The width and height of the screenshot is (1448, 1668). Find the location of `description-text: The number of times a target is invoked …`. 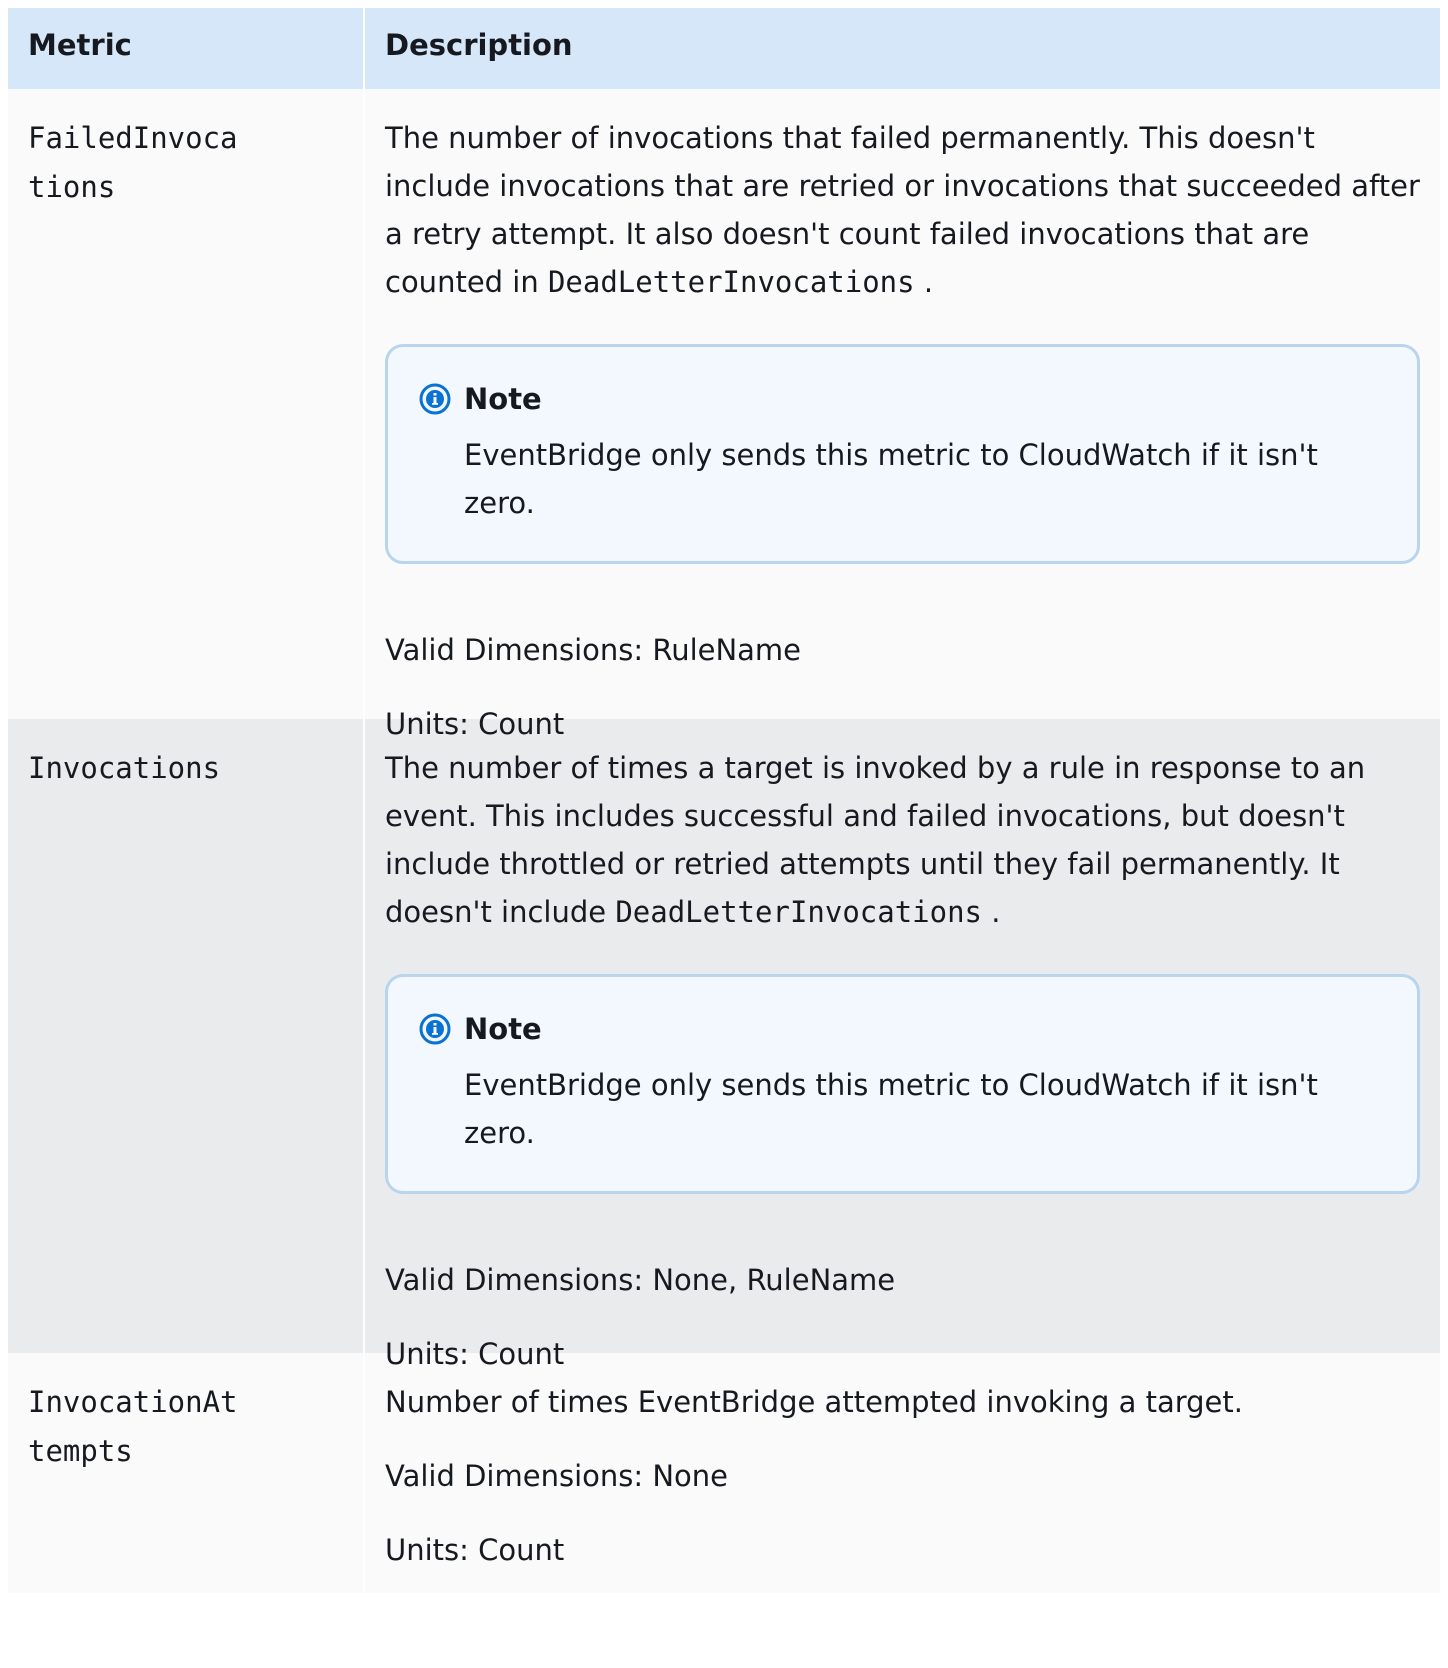

description-text: The number of times a target is invoked … is located at coordinates (875, 840).